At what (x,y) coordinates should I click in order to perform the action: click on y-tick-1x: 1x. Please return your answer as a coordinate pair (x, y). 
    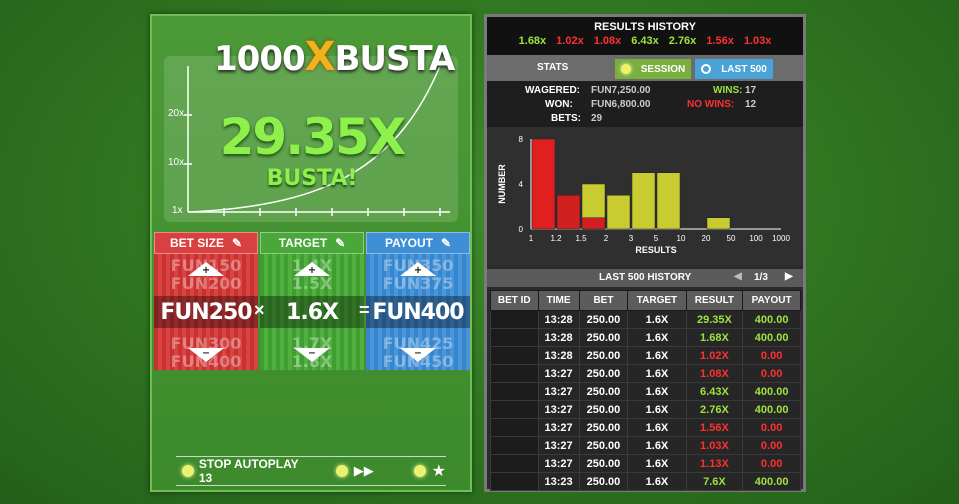
    Looking at the image, I should click on (177, 210).